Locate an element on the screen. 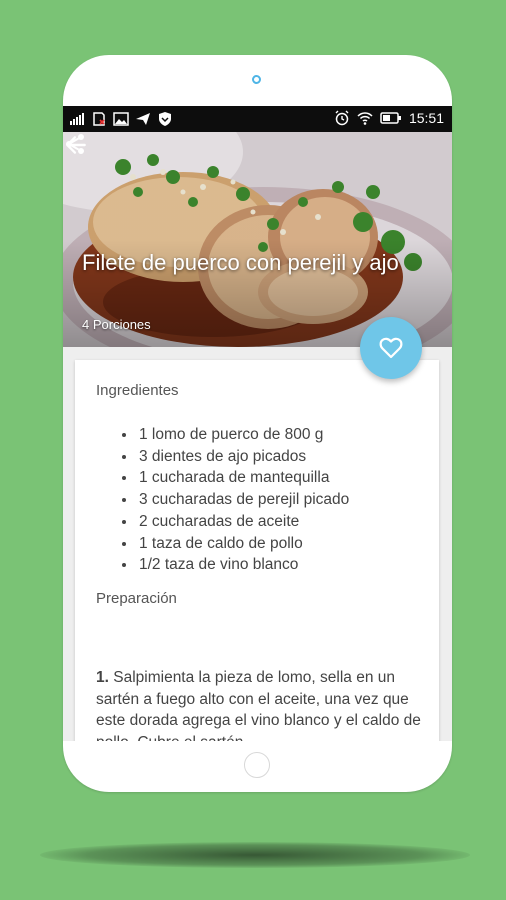 The width and height of the screenshot is (506, 900). step-number: 1. is located at coordinates (102, 677).